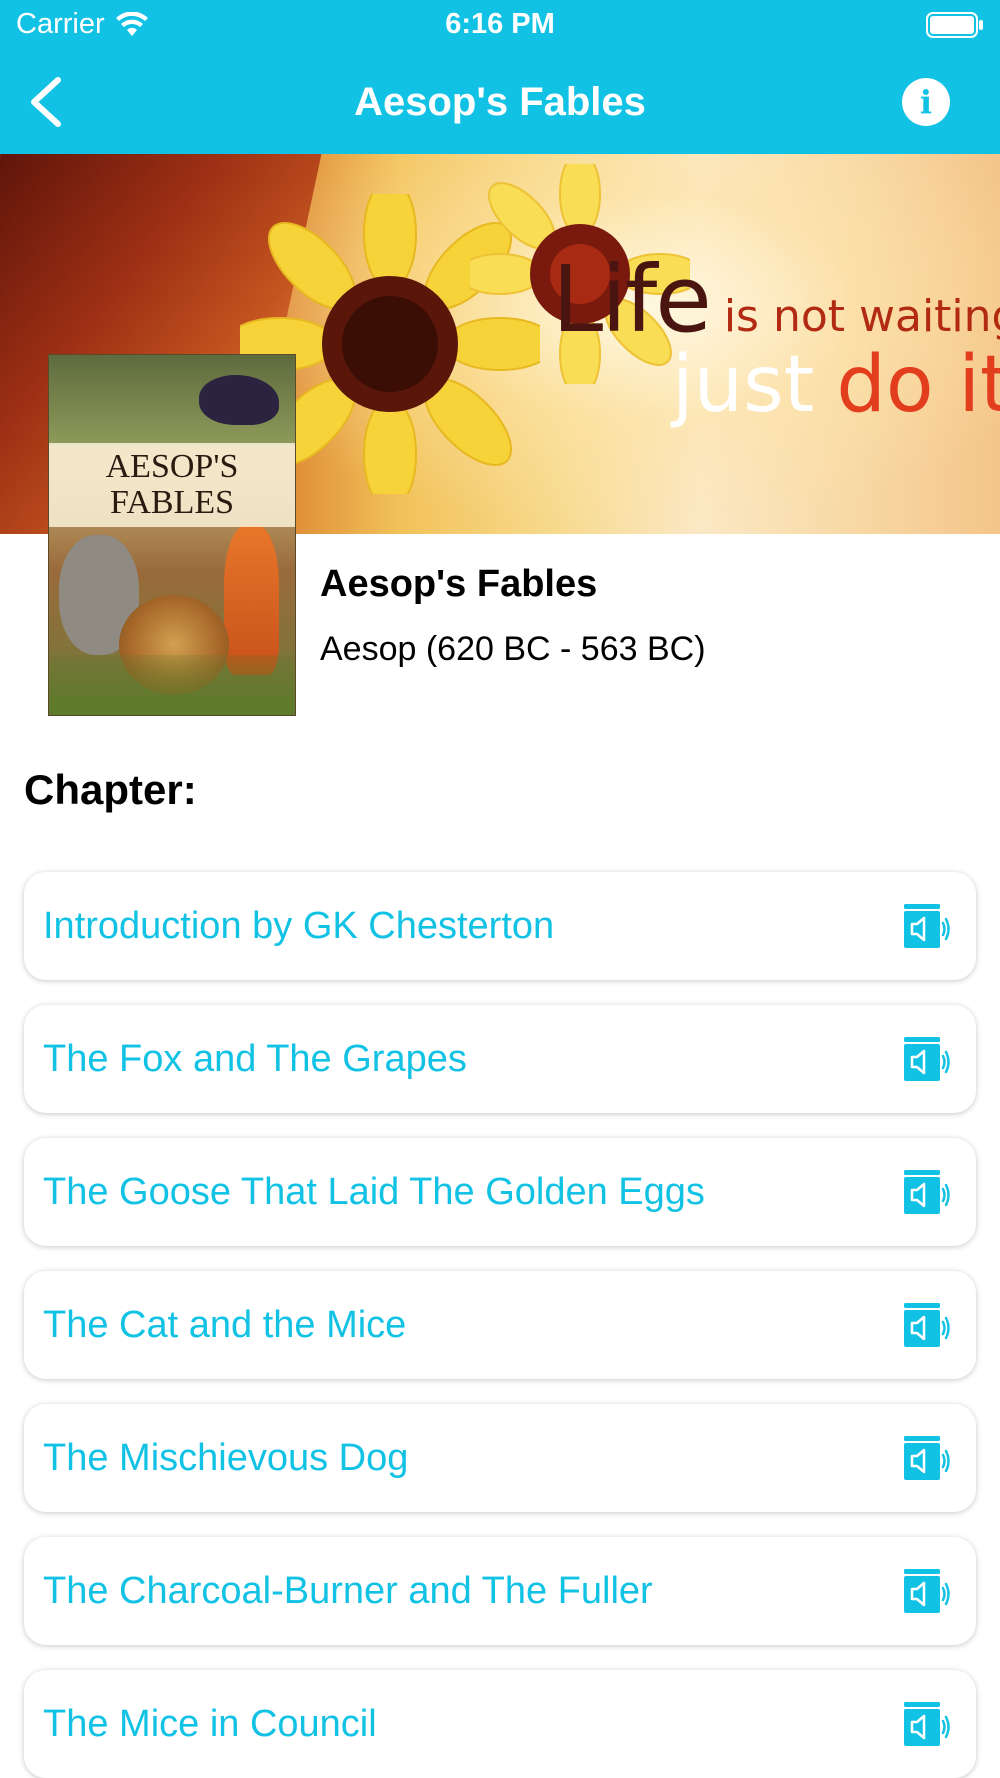  Describe the element at coordinates (500, 1458) in the screenshot. I see `chapter-item: The Mischievous Dog` at that location.